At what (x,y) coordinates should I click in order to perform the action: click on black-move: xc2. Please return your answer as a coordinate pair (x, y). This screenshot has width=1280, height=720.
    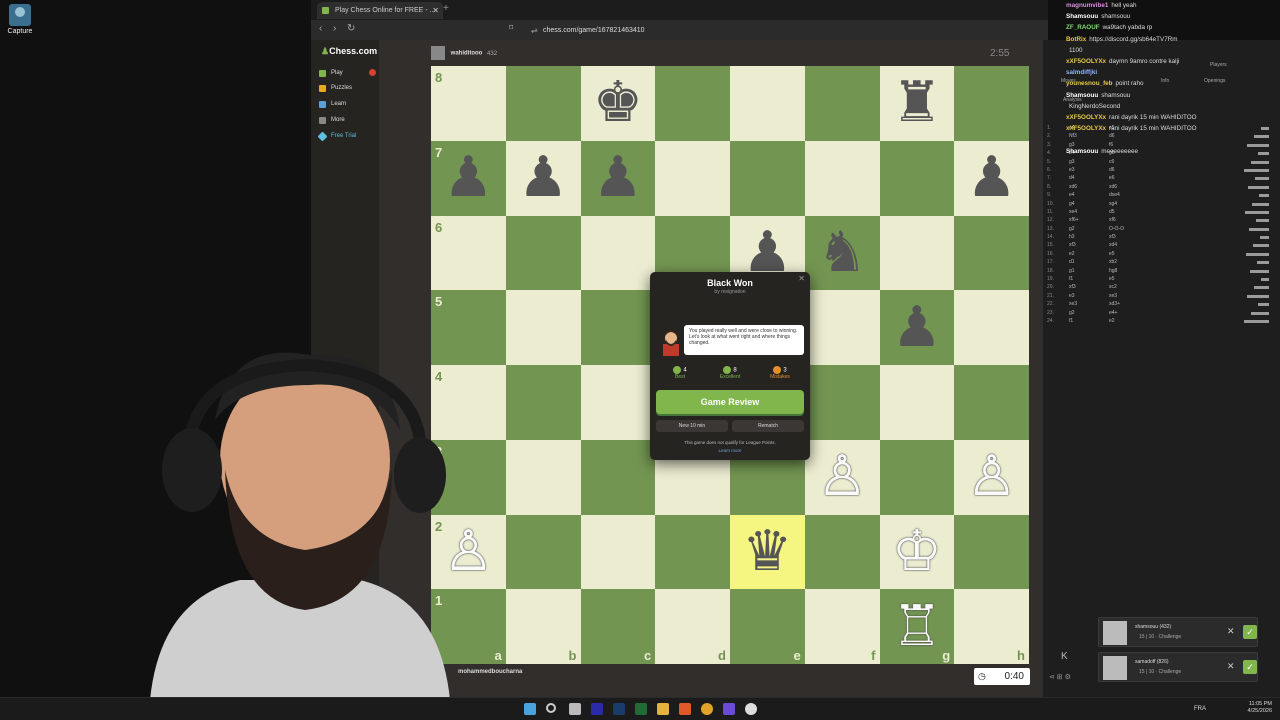
    Looking at the image, I should click on (1113, 287).